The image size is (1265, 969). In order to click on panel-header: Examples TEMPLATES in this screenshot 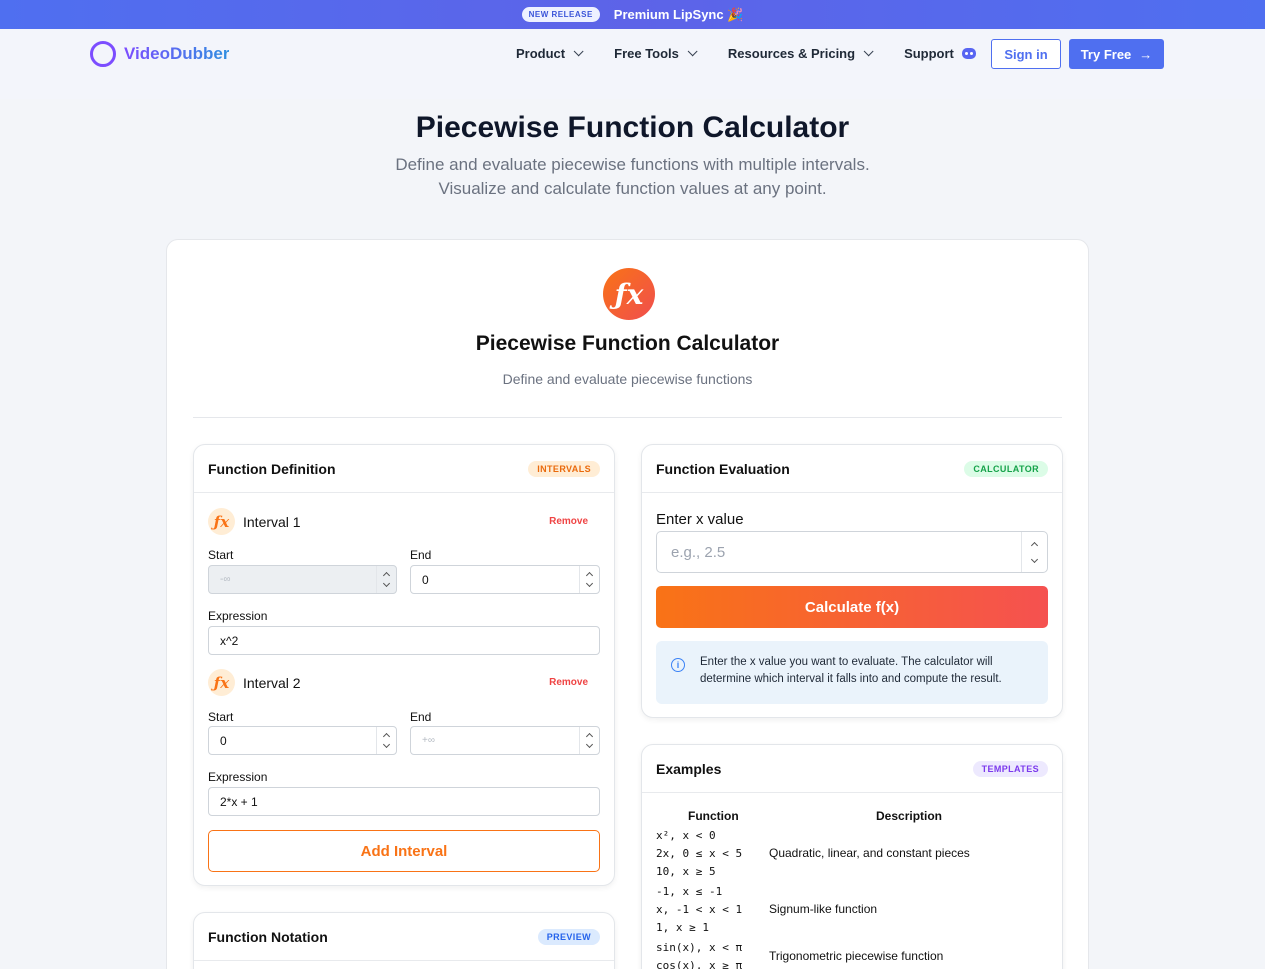, I will do `click(852, 769)`.